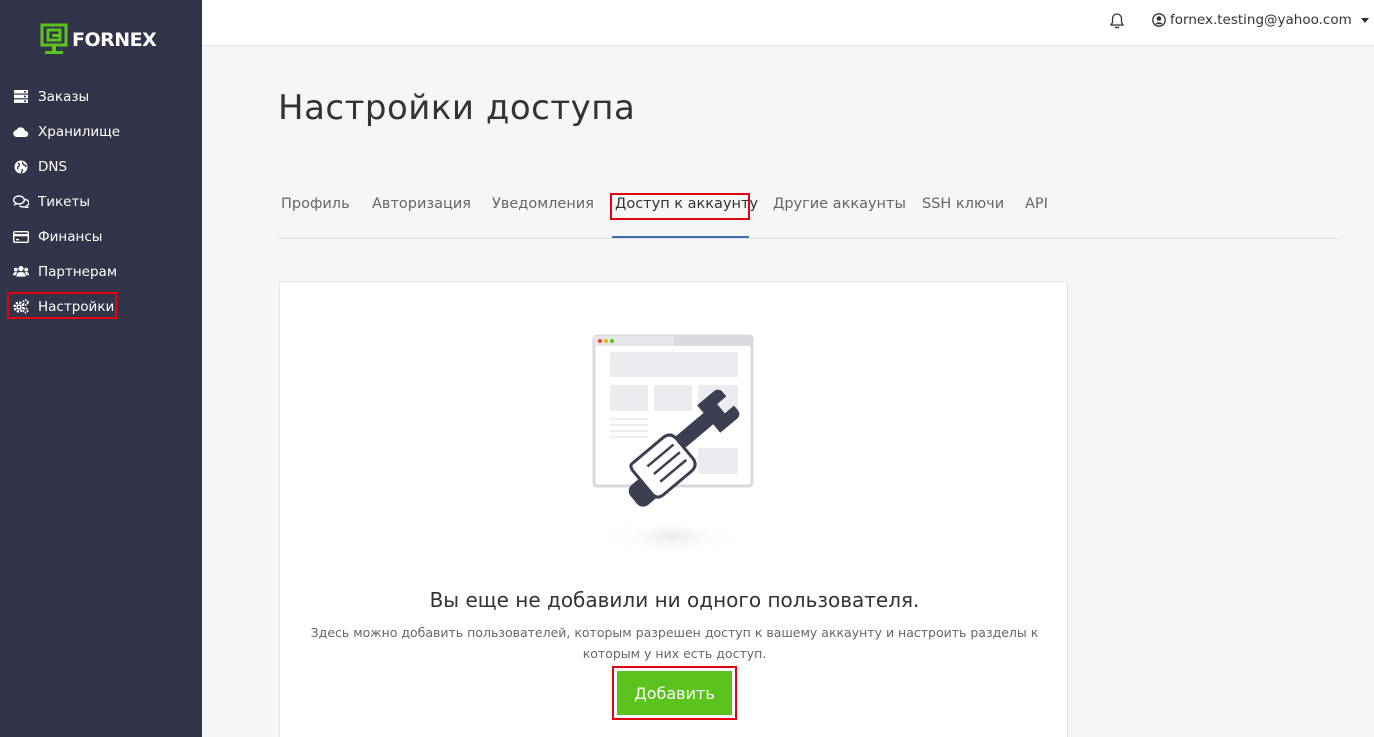 The height and width of the screenshot is (737, 1374). Describe the element at coordinates (839, 204) in the screenshot. I see `tab-other-accounts: Другие аккаунты` at that location.